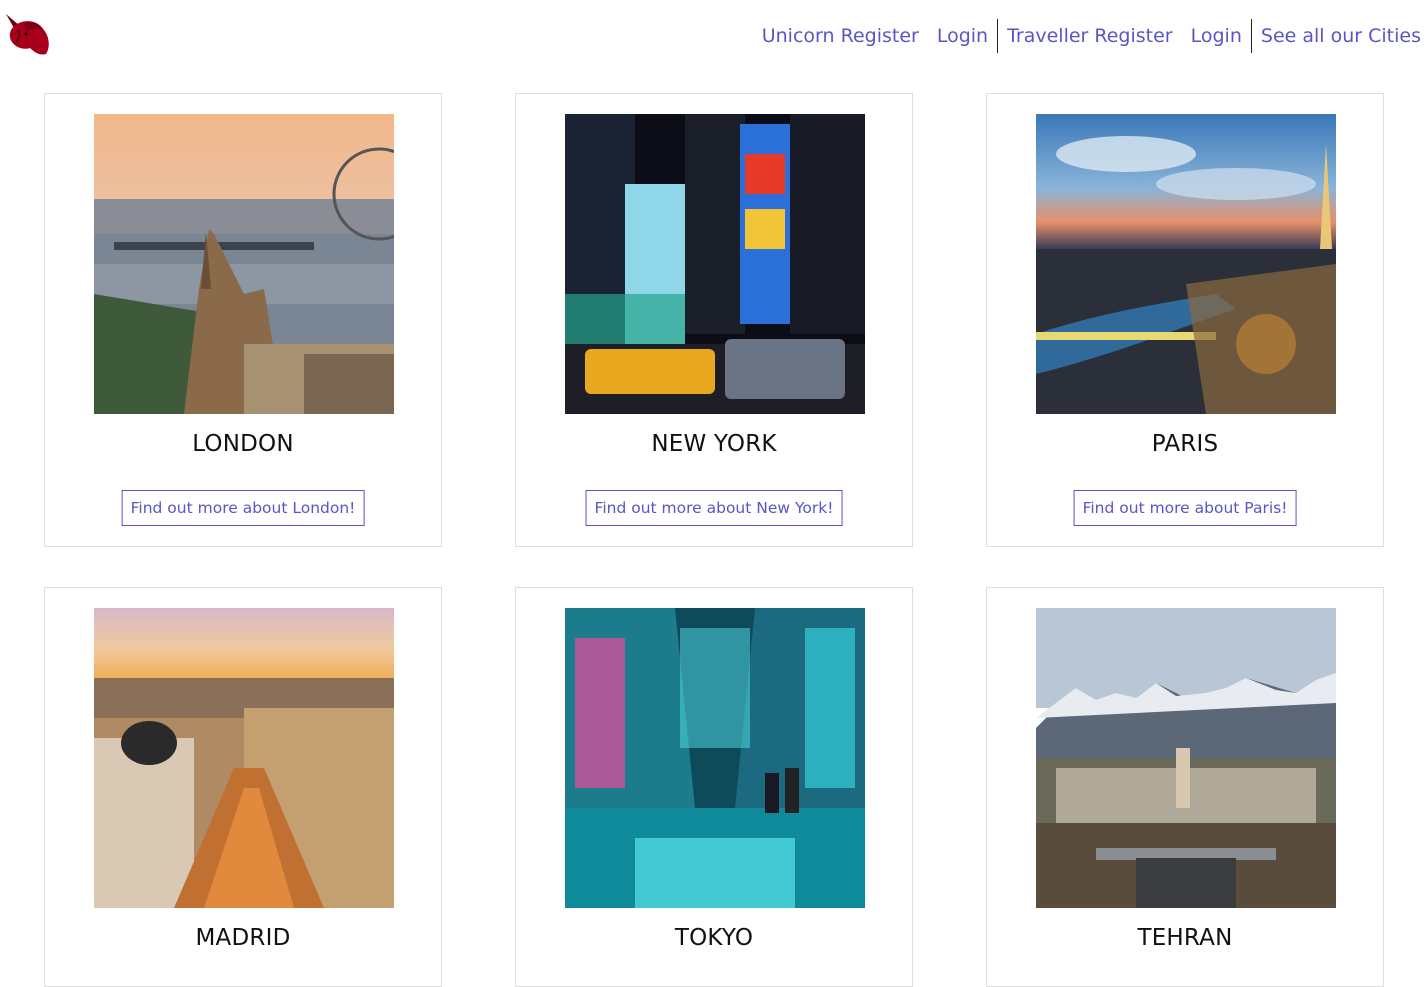 This screenshot has height=987, width=1427. Describe the element at coordinates (244, 264) in the screenshot. I see `london-photo` at that location.